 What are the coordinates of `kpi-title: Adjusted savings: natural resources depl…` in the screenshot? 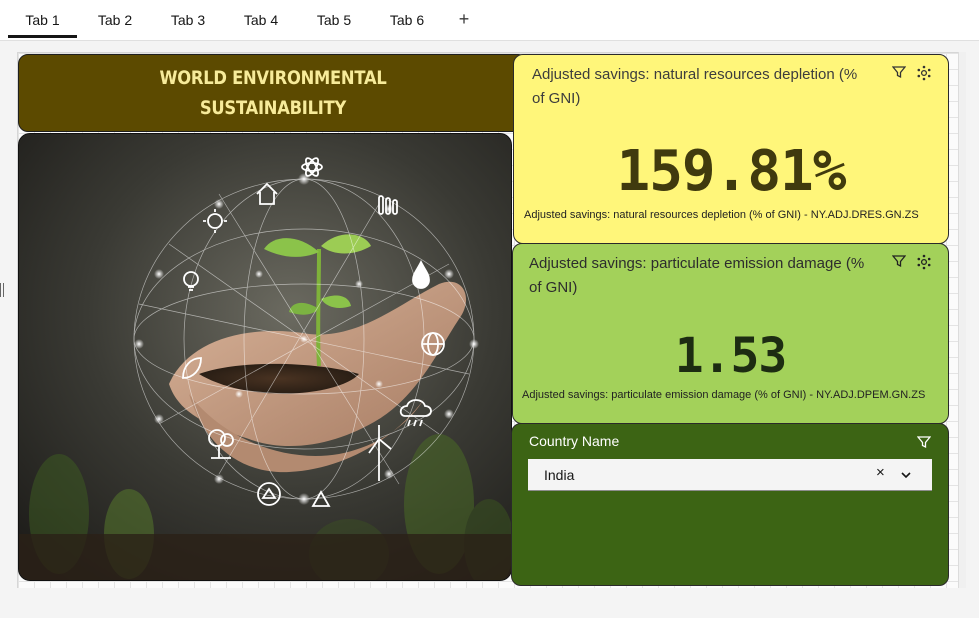 It's located at (695, 86).